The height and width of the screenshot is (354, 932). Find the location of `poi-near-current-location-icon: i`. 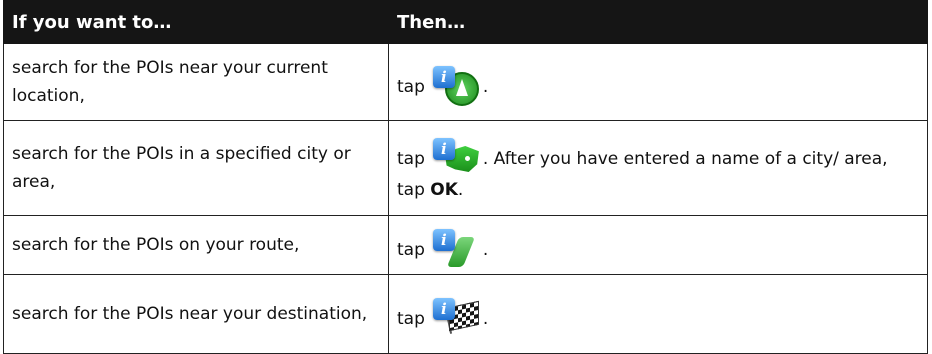

poi-near-current-location-icon: i is located at coordinates (455, 86).